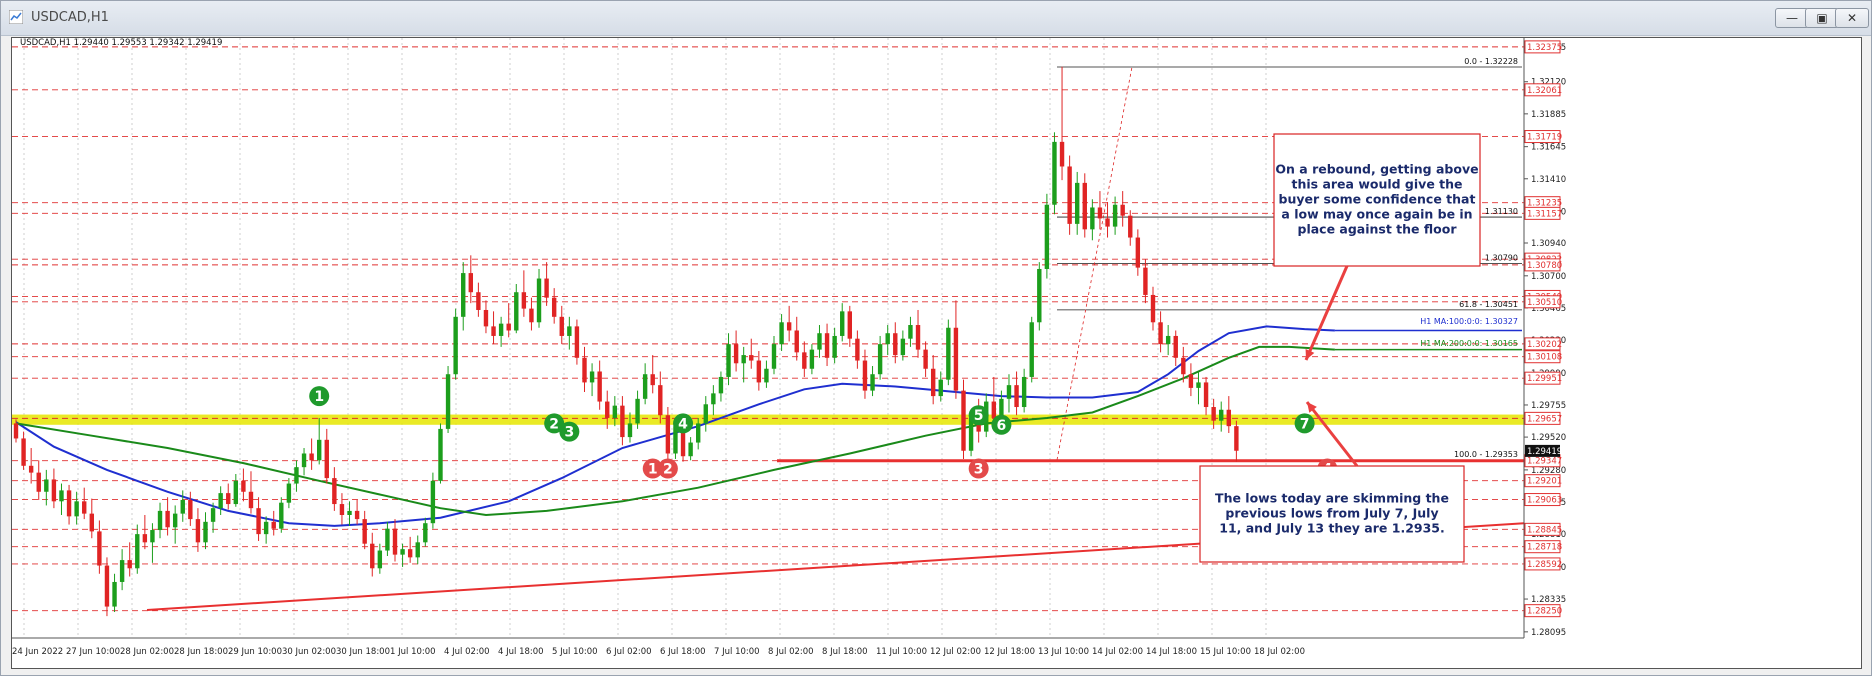  What do you see at coordinates (37, 652) in the screenshot?
I see `x-tick-label: 24 Jun 2022` at bounding box center [37, 652].